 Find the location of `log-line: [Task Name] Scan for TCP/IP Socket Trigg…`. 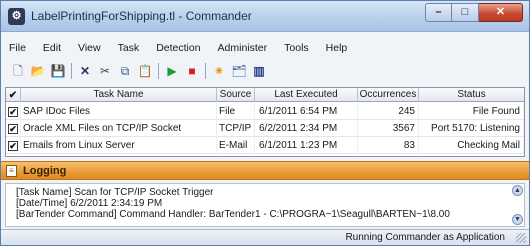

log-line: [Task Name] Scan for TCP/IP Socket Trigg… is located at coordinates (115, 192).